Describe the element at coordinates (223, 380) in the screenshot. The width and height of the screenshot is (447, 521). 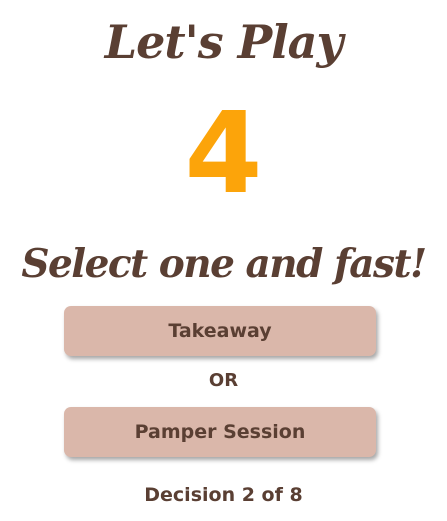
I see `or-separator: OR` at that location.